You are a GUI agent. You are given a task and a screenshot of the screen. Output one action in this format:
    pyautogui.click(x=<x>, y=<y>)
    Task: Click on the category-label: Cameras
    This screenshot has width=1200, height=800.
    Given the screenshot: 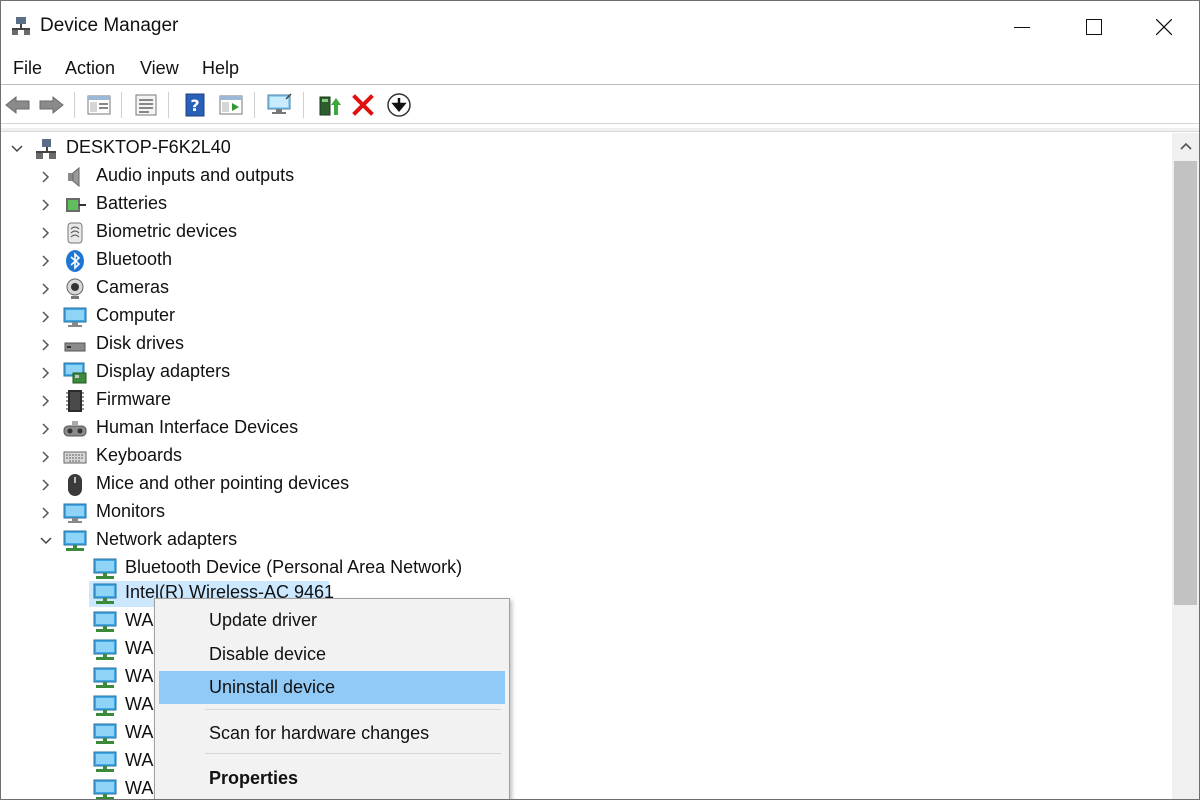 What is the action you would take?
    pyautogui.click(x=133, y=287)
    